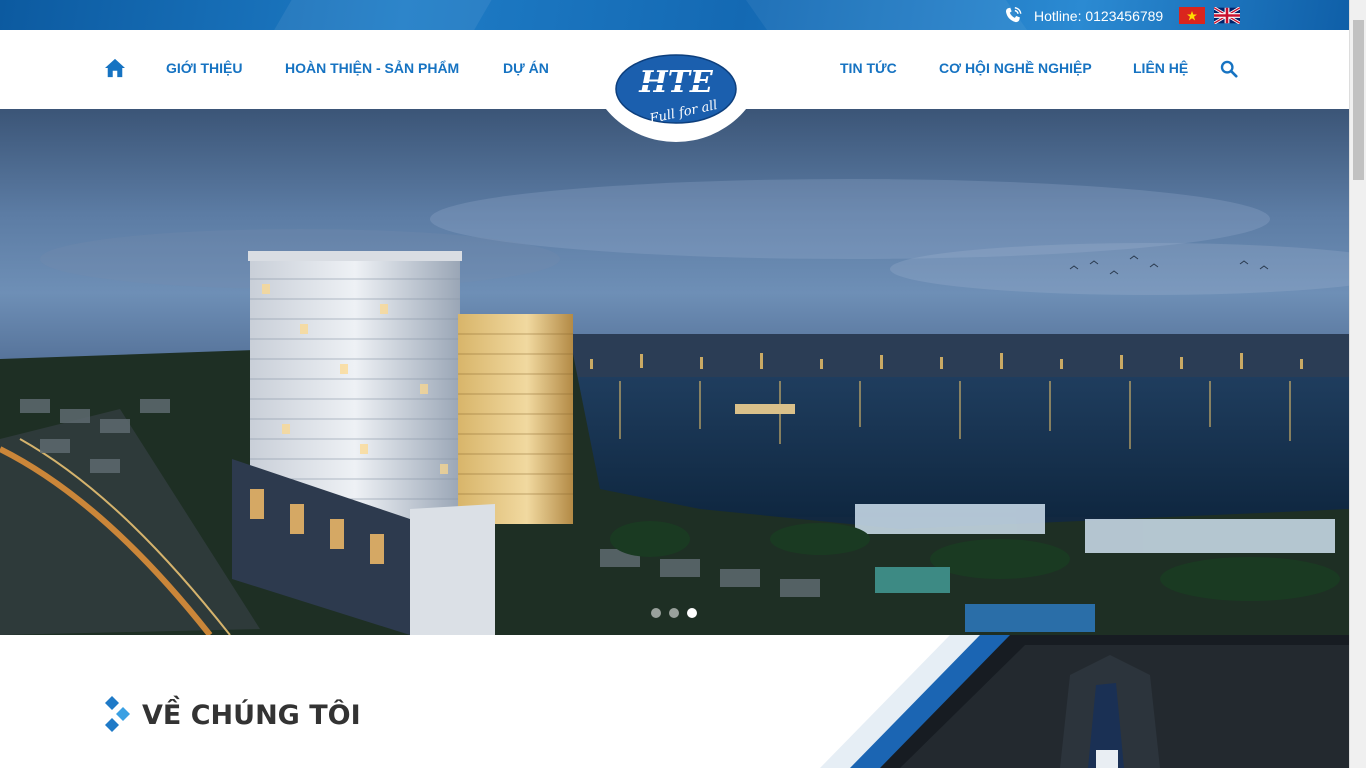 The image size is (1366, 768). What do you see at coordinates (526, 68) in the screenshot?
I see `nav-item-du-an: DỰ ÁN` at bounding box center [526, 68].